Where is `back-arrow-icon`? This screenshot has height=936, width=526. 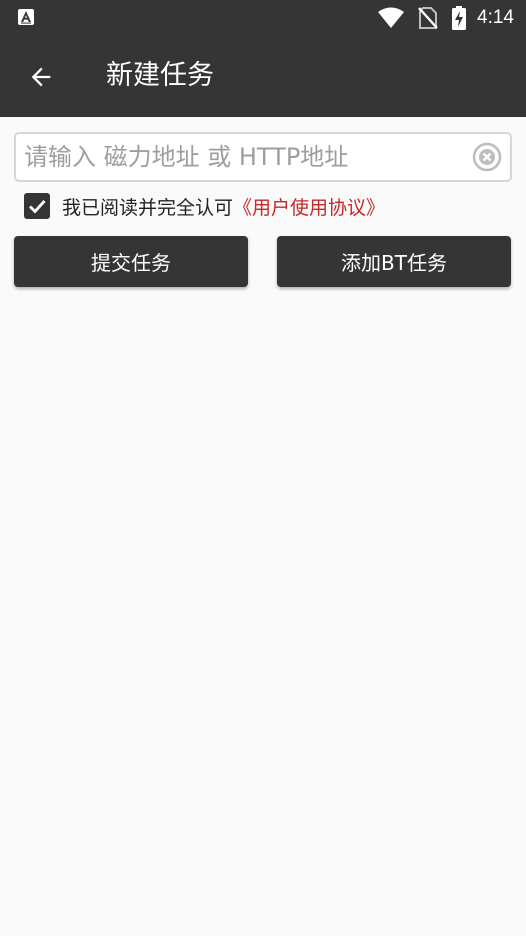
back-arrow-icon is located at coordinates (41, 77).